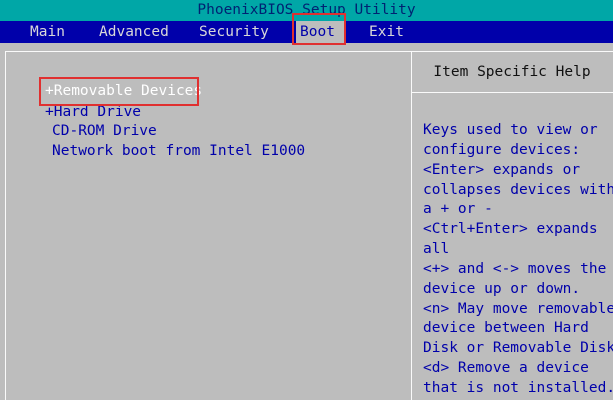  What do you see at coordinates (506, 328) in the screenshot?
I see `help-line: device between Hard` at bounding box center [506, 328].